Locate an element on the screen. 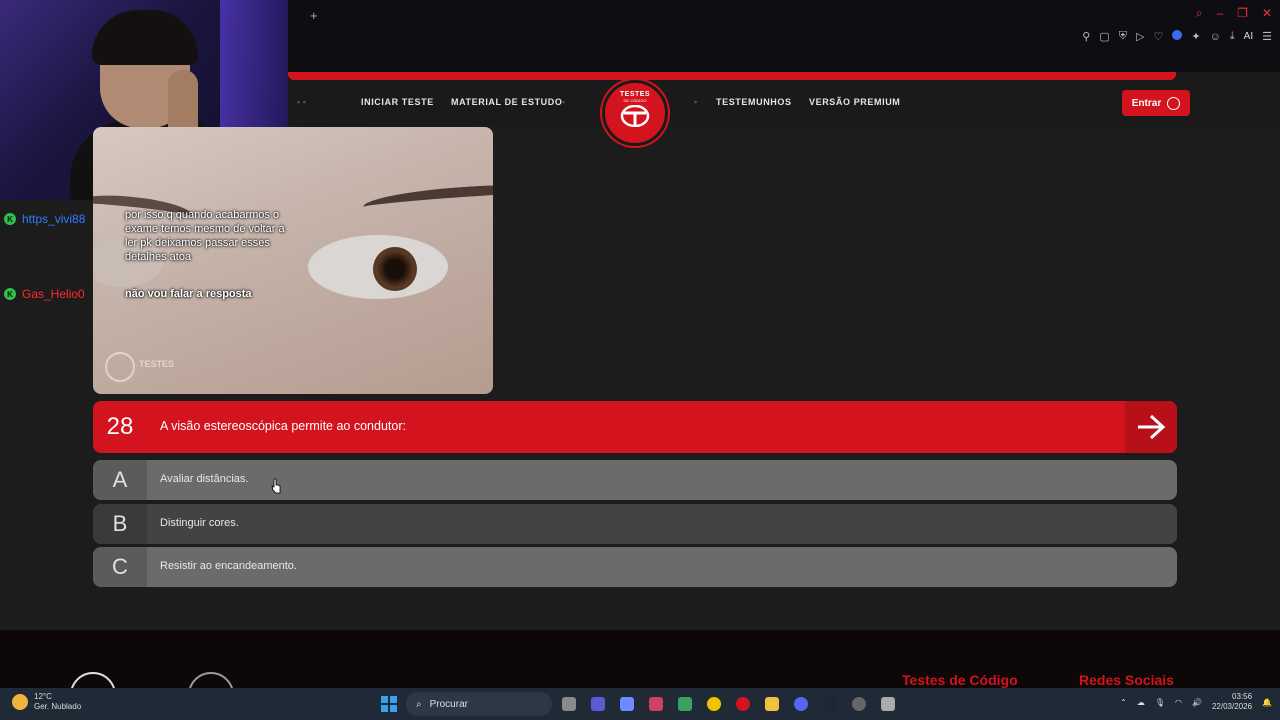 The width and height of the screenshot is (1280, 720). folder-icon is located at coordinates (772, 704).